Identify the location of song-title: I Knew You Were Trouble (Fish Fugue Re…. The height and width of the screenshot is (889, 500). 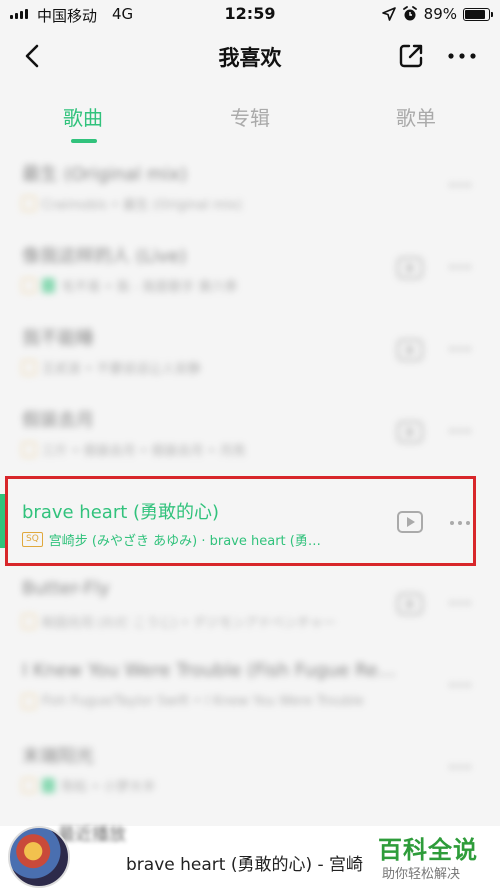
(209, 670).